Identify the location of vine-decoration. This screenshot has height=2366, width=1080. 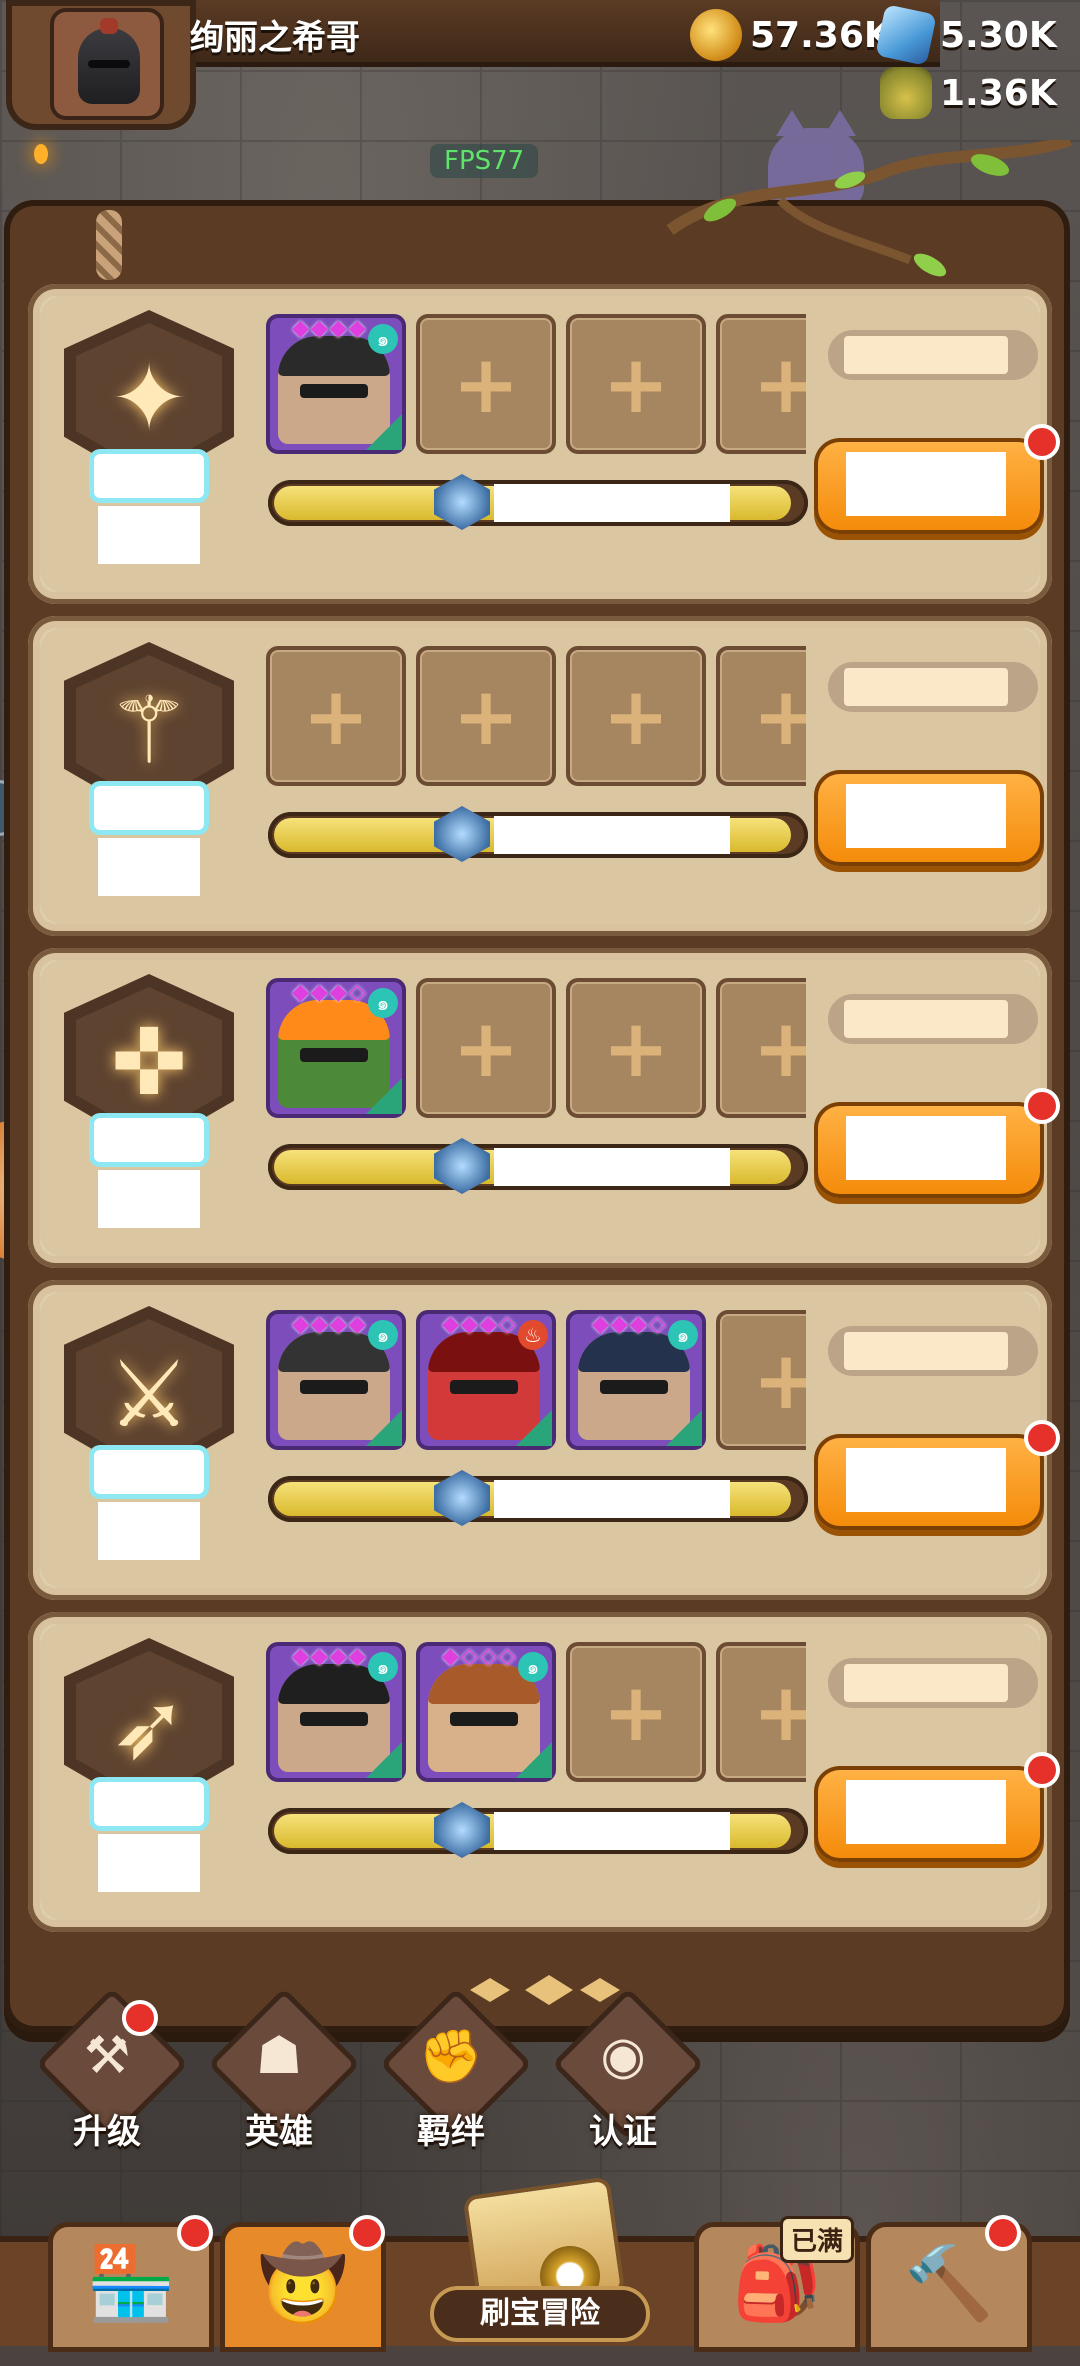
(869, 208).